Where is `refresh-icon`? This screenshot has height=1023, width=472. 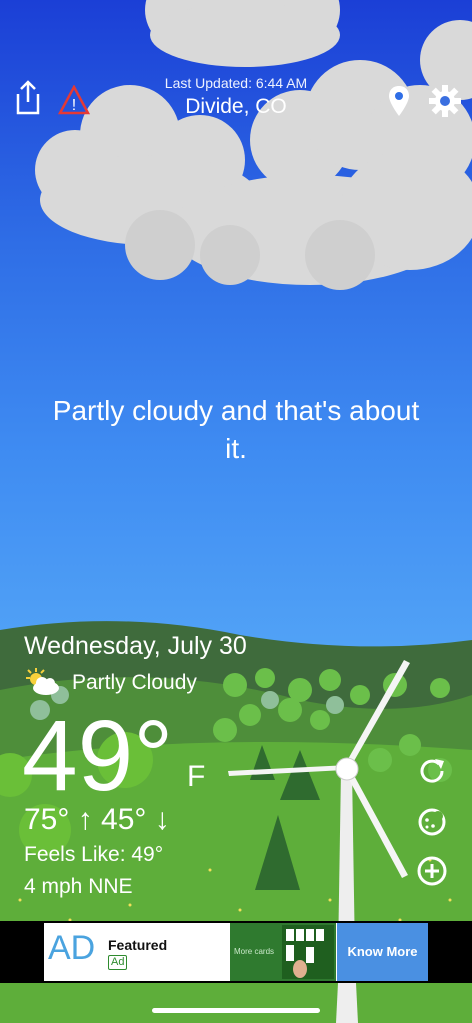 refresh-icon is located at coordinates (432, 773).